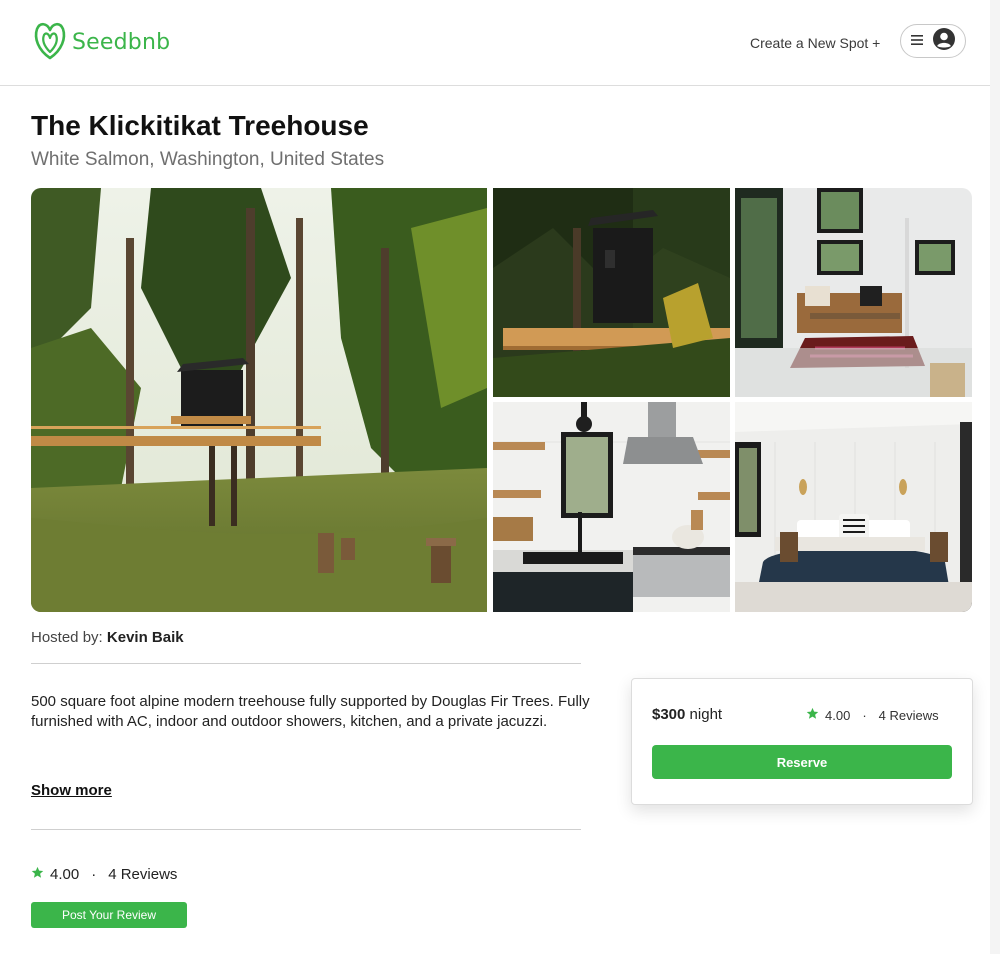  Describe the element at coordinates (908, 715) in the screenshot. I see `card-review-count: 4 Reviews` at that location.